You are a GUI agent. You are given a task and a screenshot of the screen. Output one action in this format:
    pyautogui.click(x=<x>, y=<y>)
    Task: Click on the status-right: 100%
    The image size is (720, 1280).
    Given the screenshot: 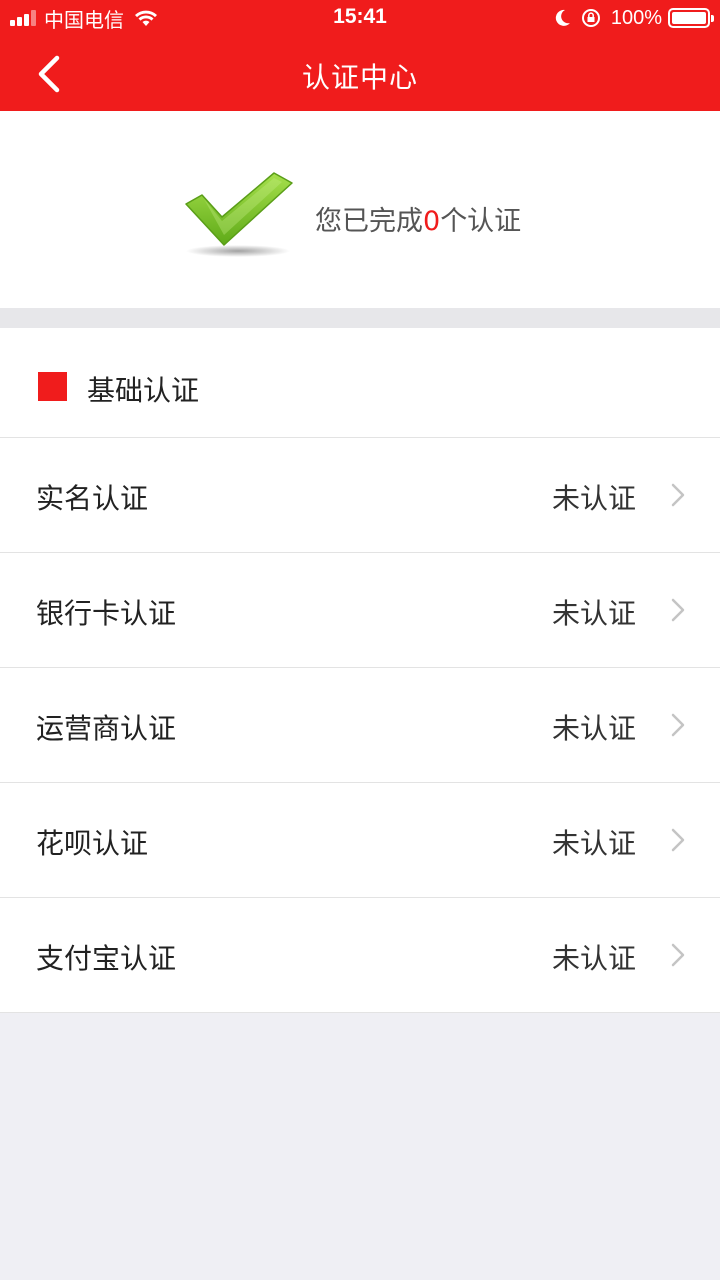 What is the action you would take?
    pyautogui.click(x=634, y=18)
    